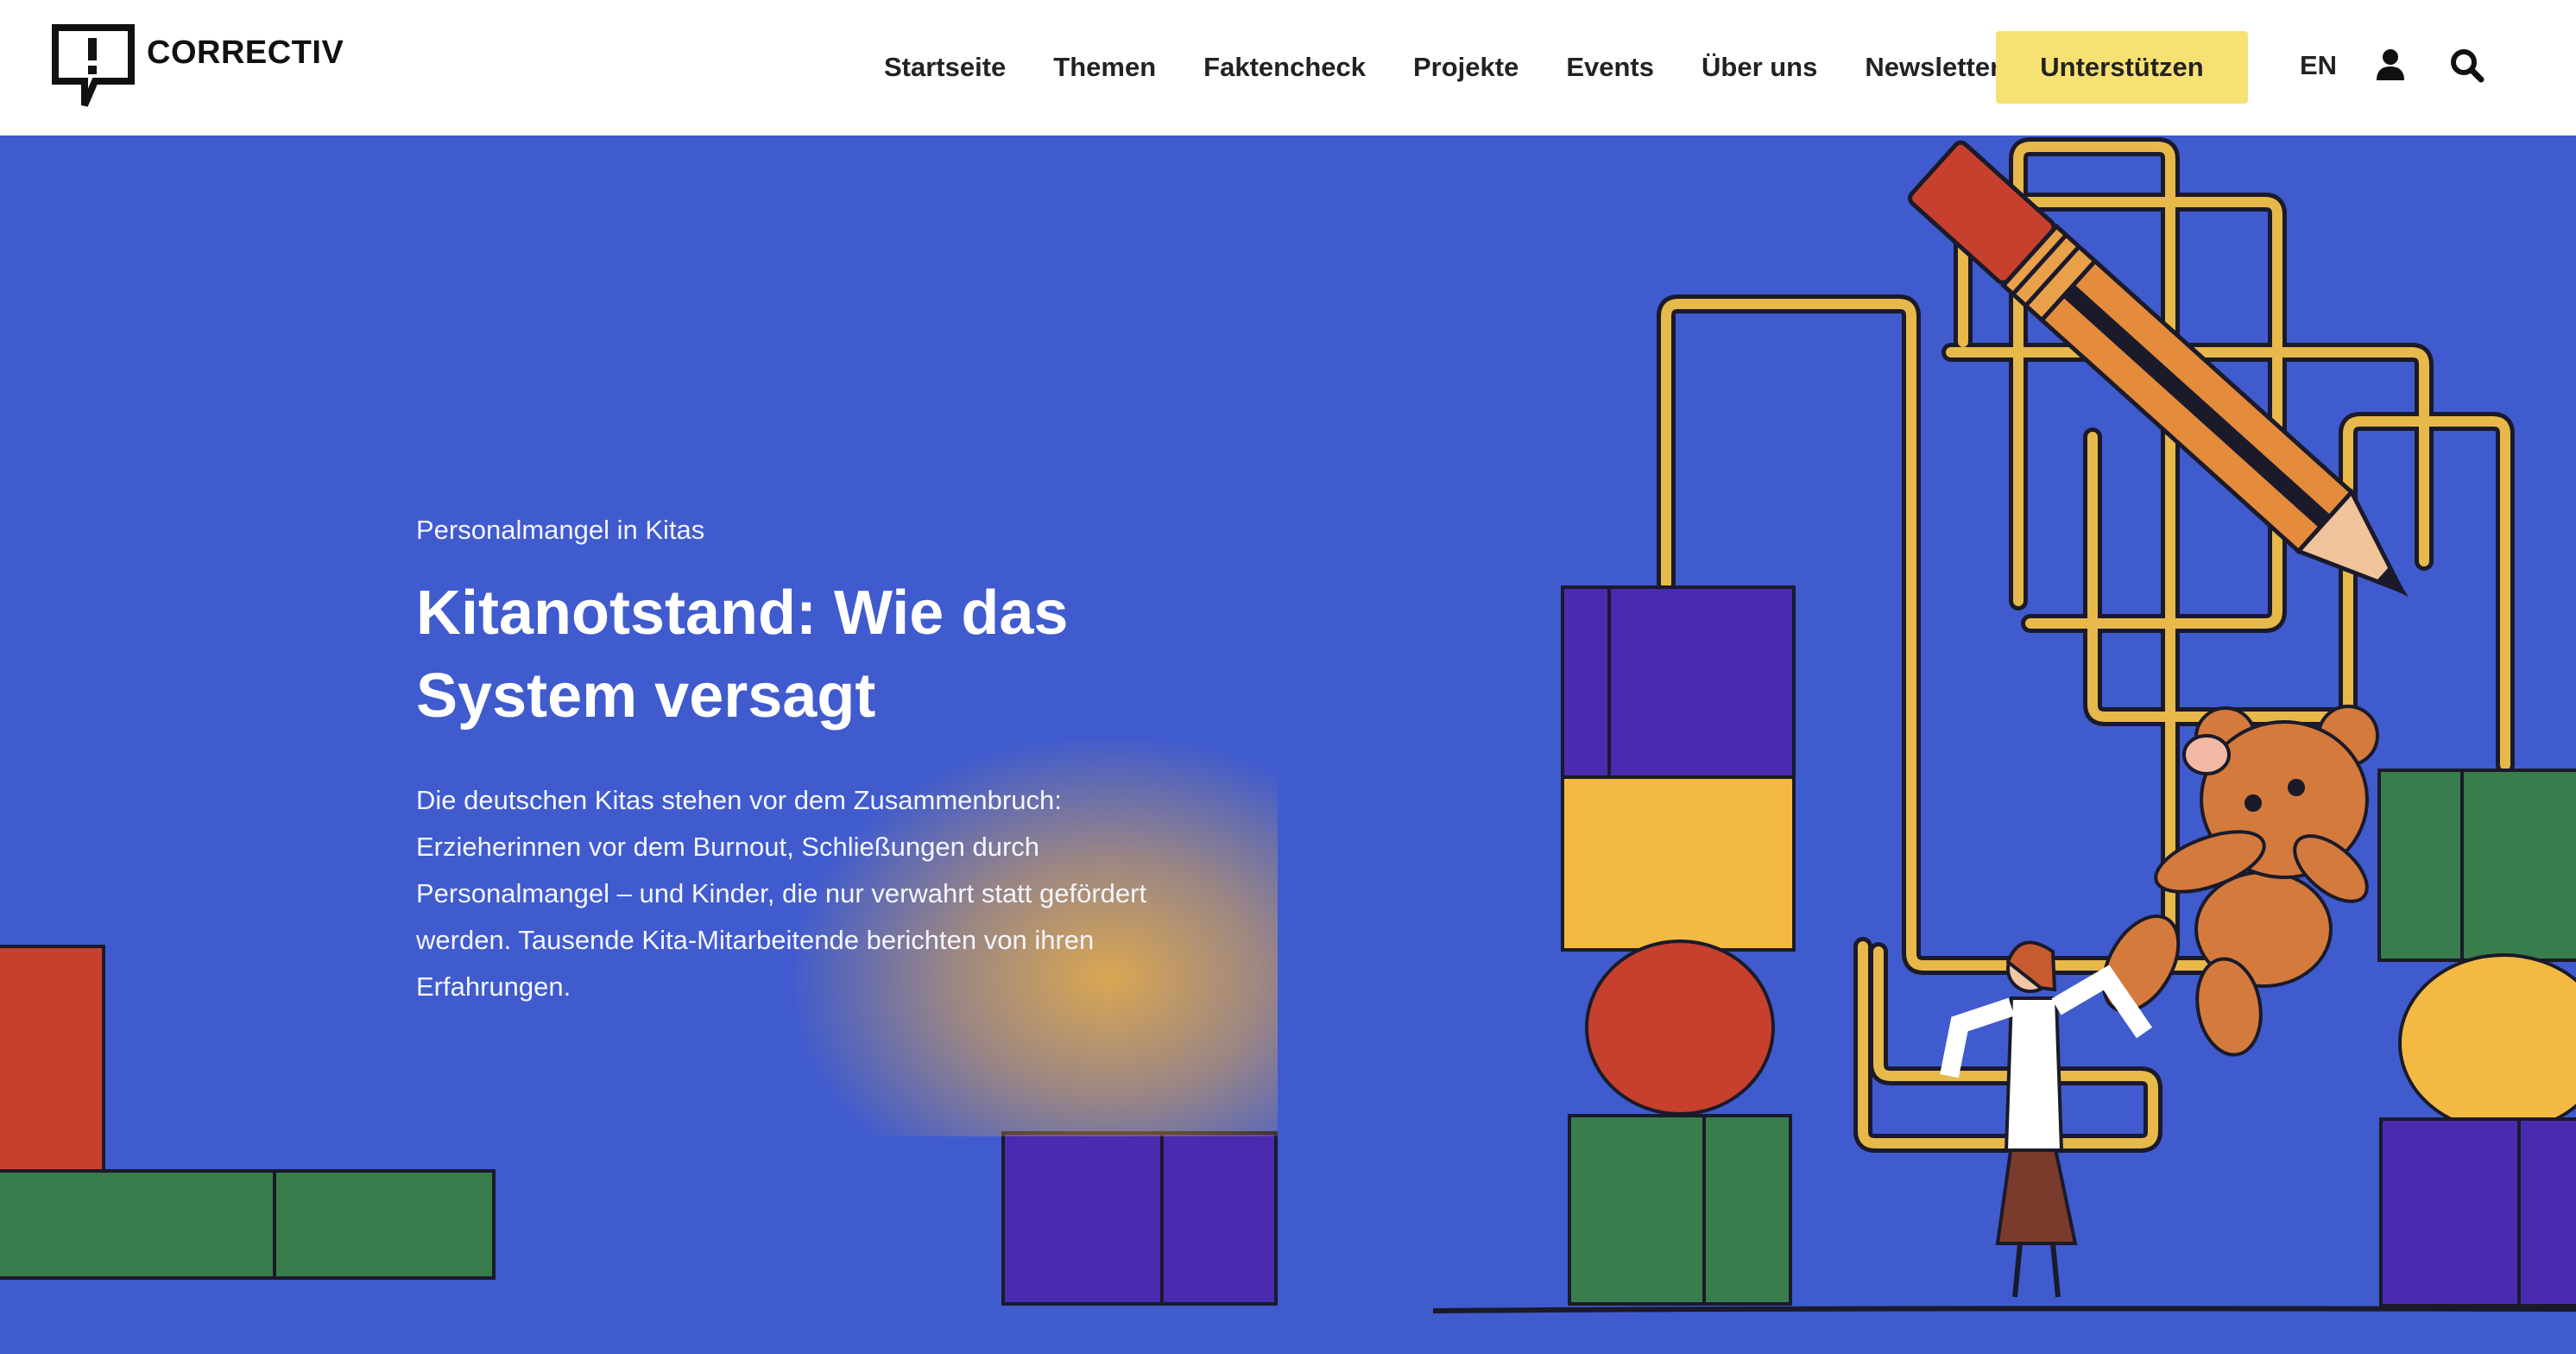 The height and width of the screenshot is (1354, 2576). I want to click on support-button: Unterstützen, so click(2122, 67).